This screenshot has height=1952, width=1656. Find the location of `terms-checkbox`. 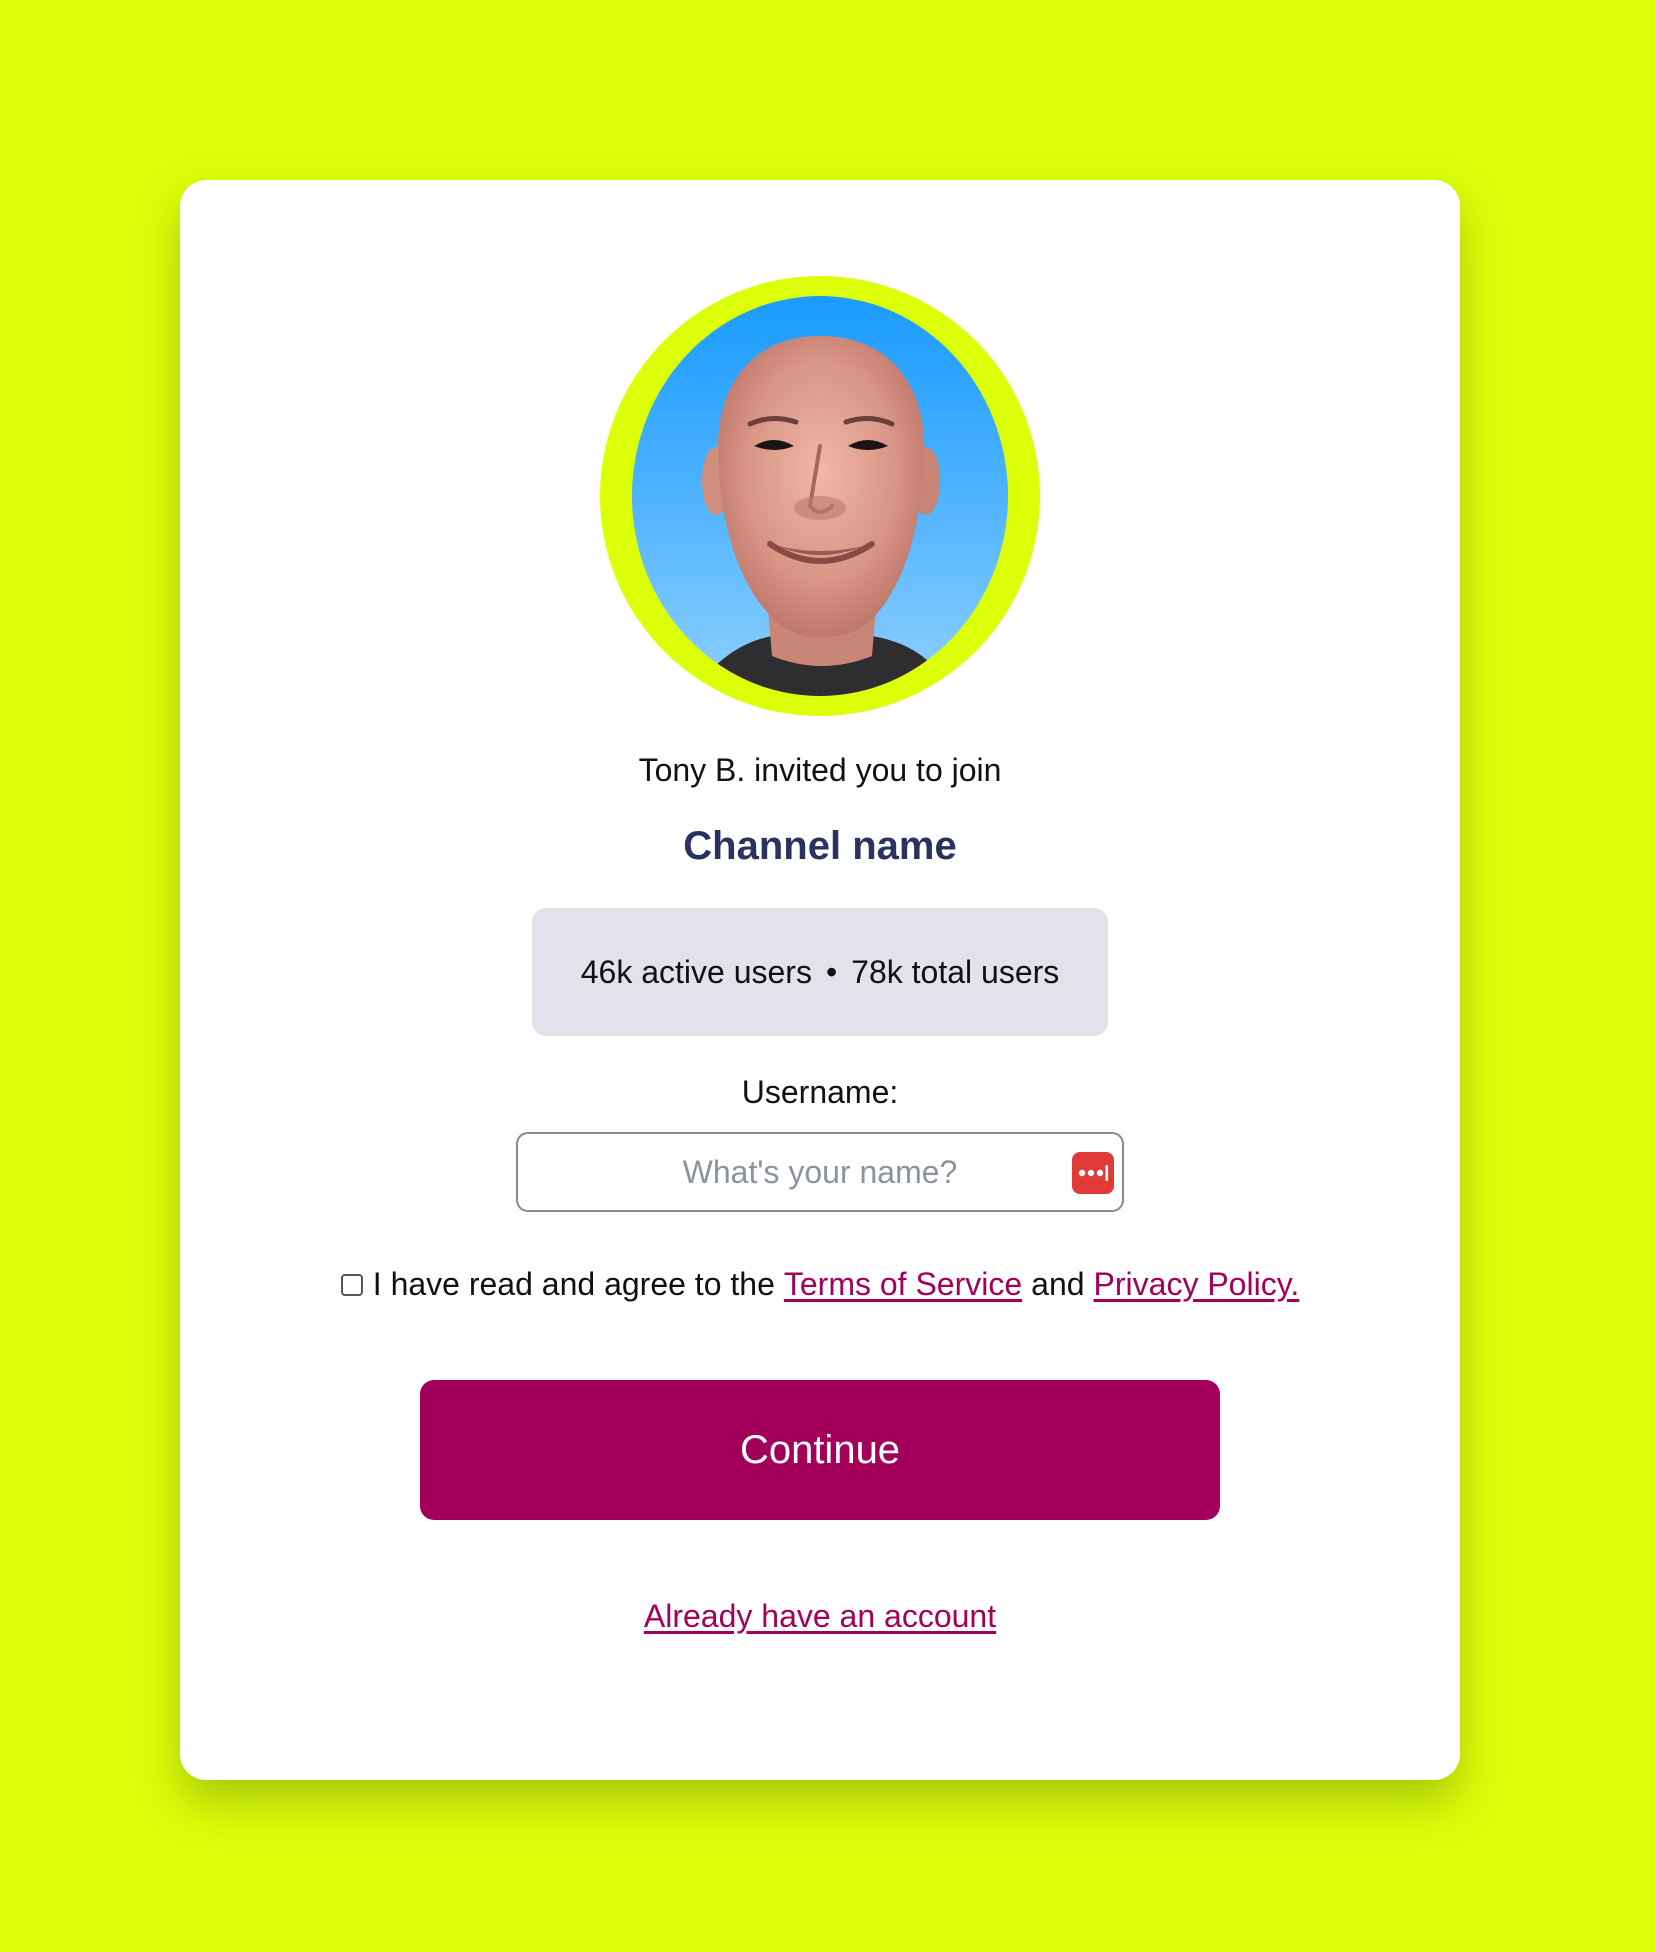

terms-checkbox is located at coordinates (351, 1284).